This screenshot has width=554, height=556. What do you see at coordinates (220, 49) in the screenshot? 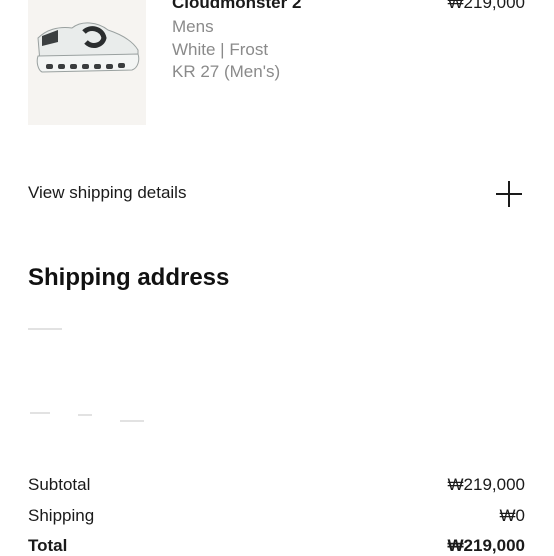
I see `product-color: White | Frost` at bounding box center [220, 49].